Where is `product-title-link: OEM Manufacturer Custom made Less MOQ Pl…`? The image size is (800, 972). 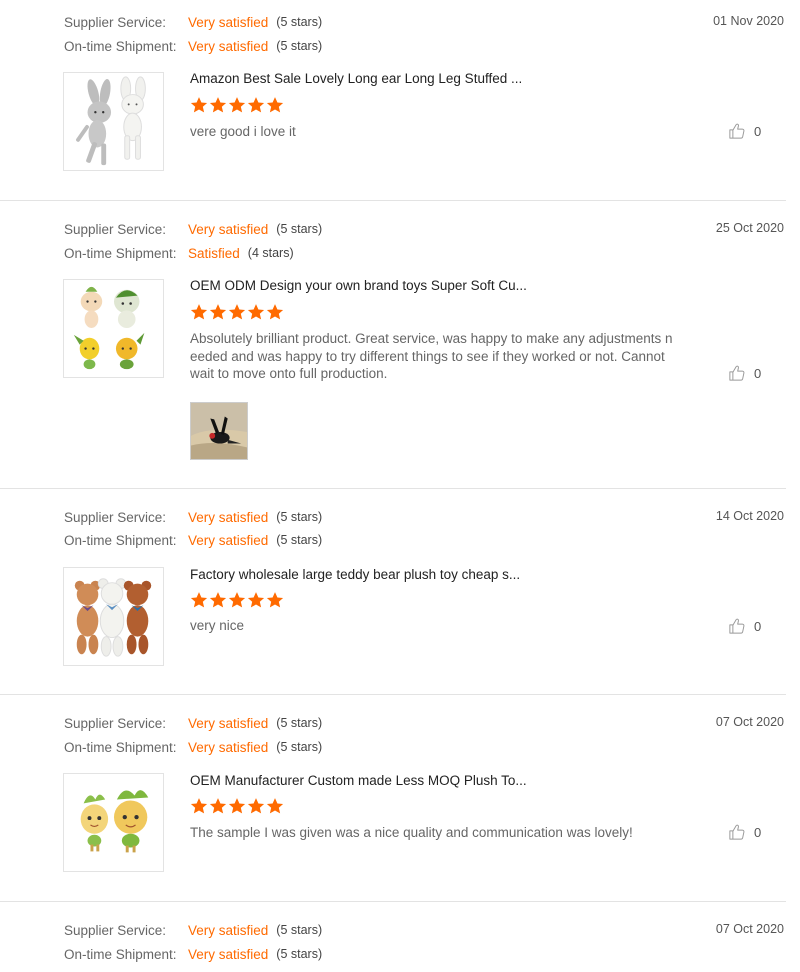 product-title-link: OEM Manufacturer Custom made Less MOQ Pl… is located at coordinates (358, 780).